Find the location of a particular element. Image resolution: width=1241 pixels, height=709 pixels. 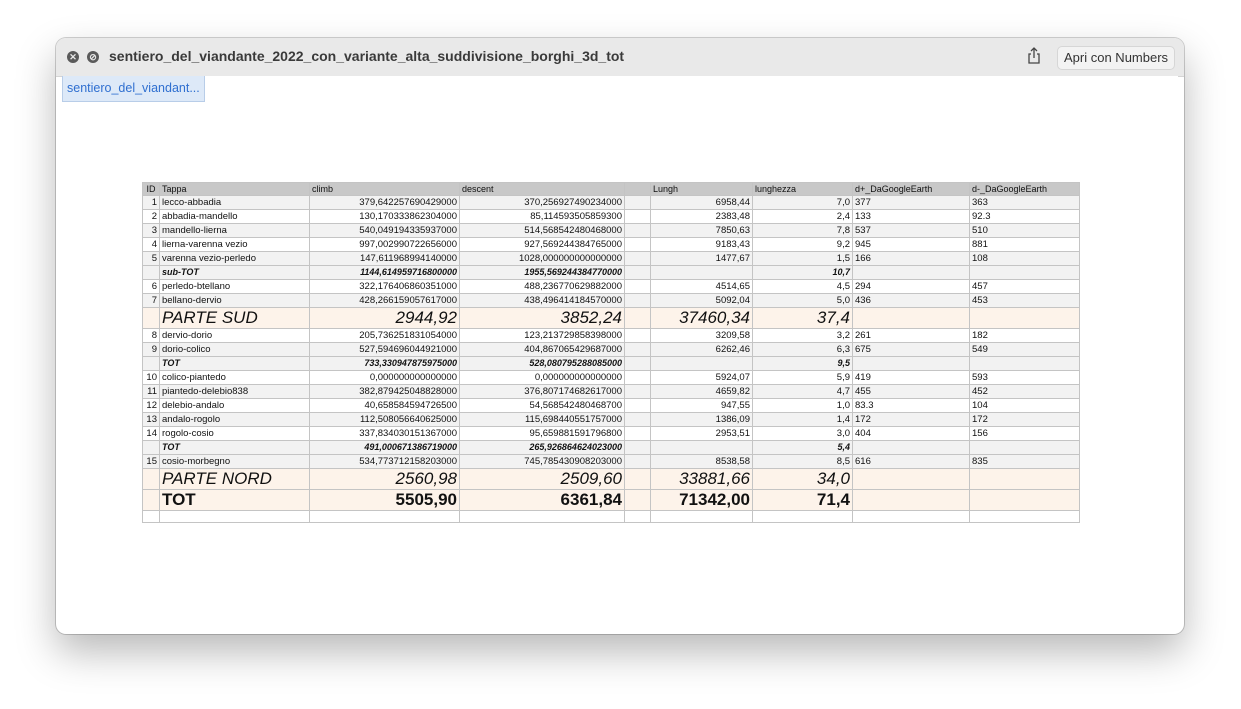

table-cell: 616 is located at coordinates (911, 461).